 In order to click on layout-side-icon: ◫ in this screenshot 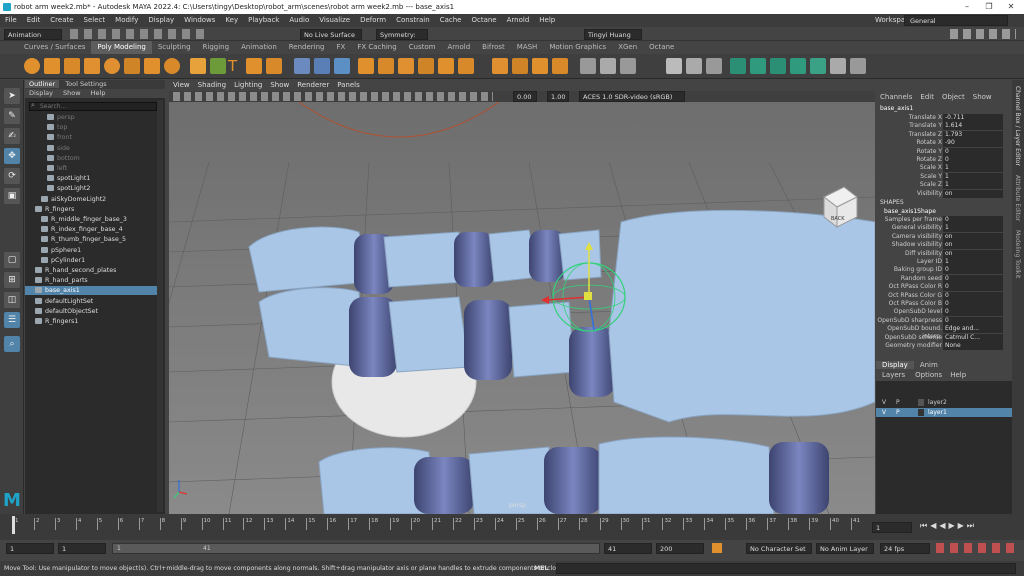, I will do `click(12, 300)`.